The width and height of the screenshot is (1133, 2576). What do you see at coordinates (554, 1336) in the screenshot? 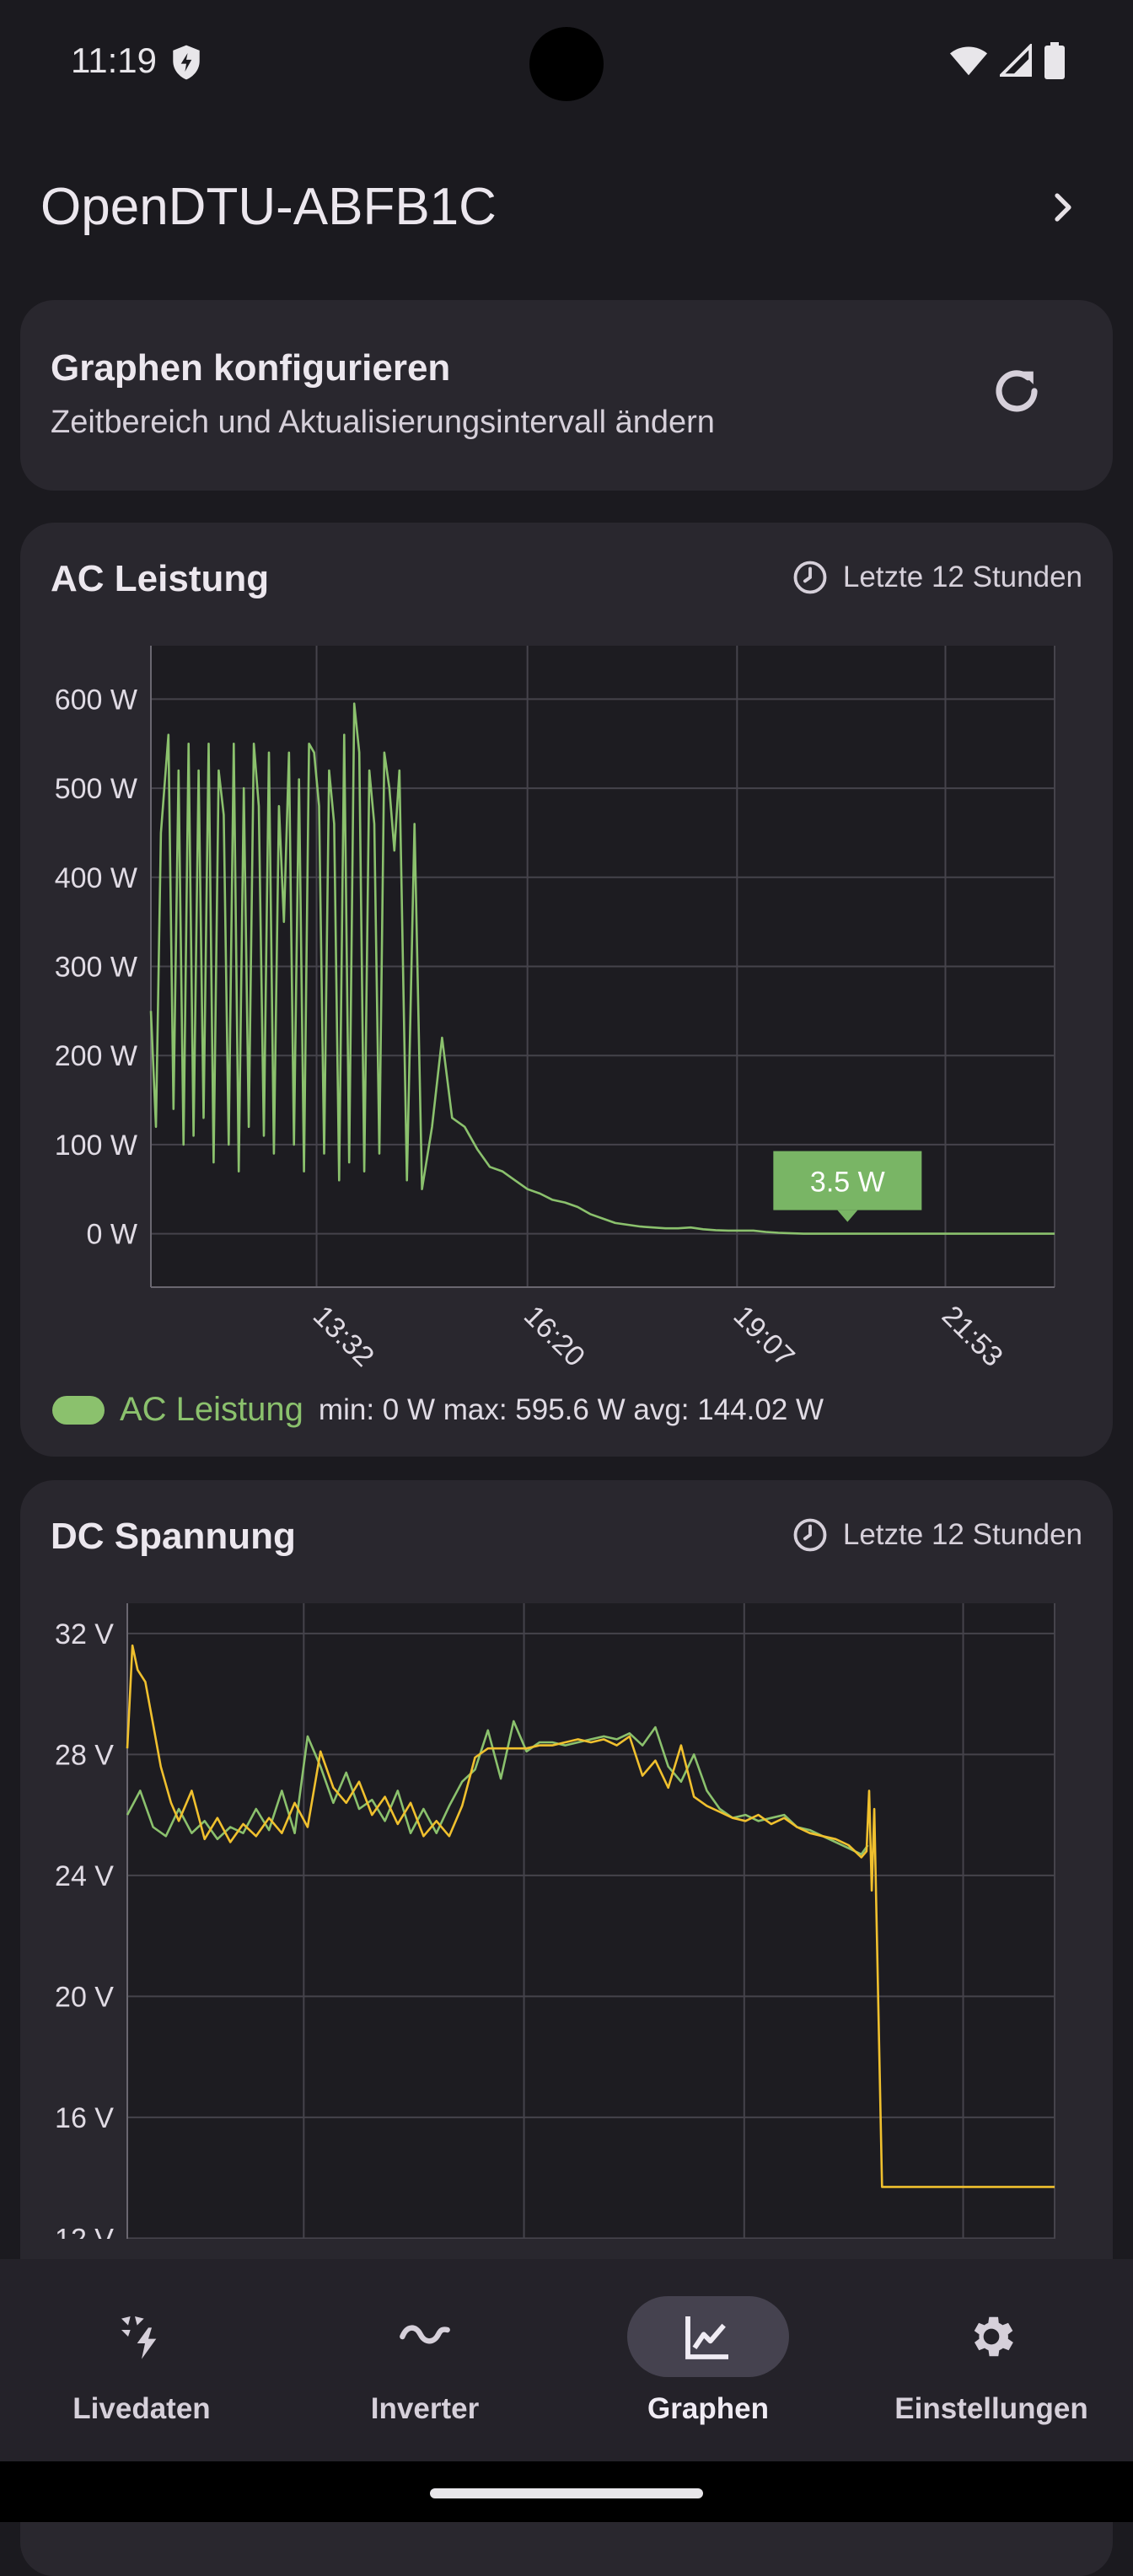
I see `x-tick-label: 16:20` at bounding box center [554, 1336].